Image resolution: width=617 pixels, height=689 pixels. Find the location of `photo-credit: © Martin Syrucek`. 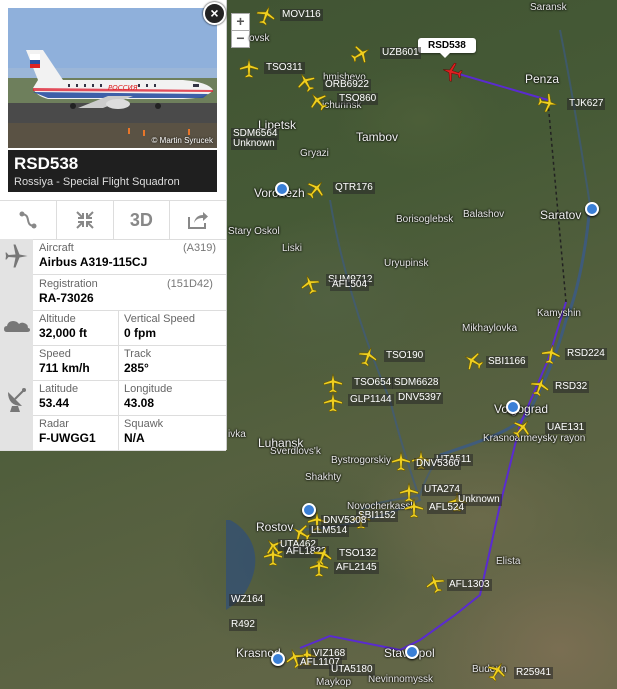

photo-credit: © Martin Syrucek is located at coordinates (182, 140).